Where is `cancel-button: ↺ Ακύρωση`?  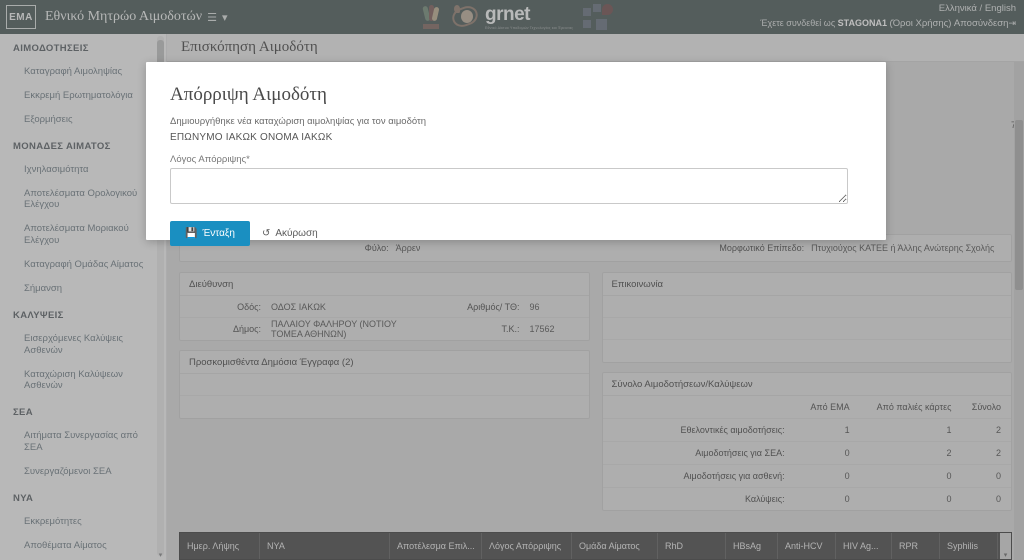
cancel-button: ↺ Ακύρωση is located at coordinates (290, 233).